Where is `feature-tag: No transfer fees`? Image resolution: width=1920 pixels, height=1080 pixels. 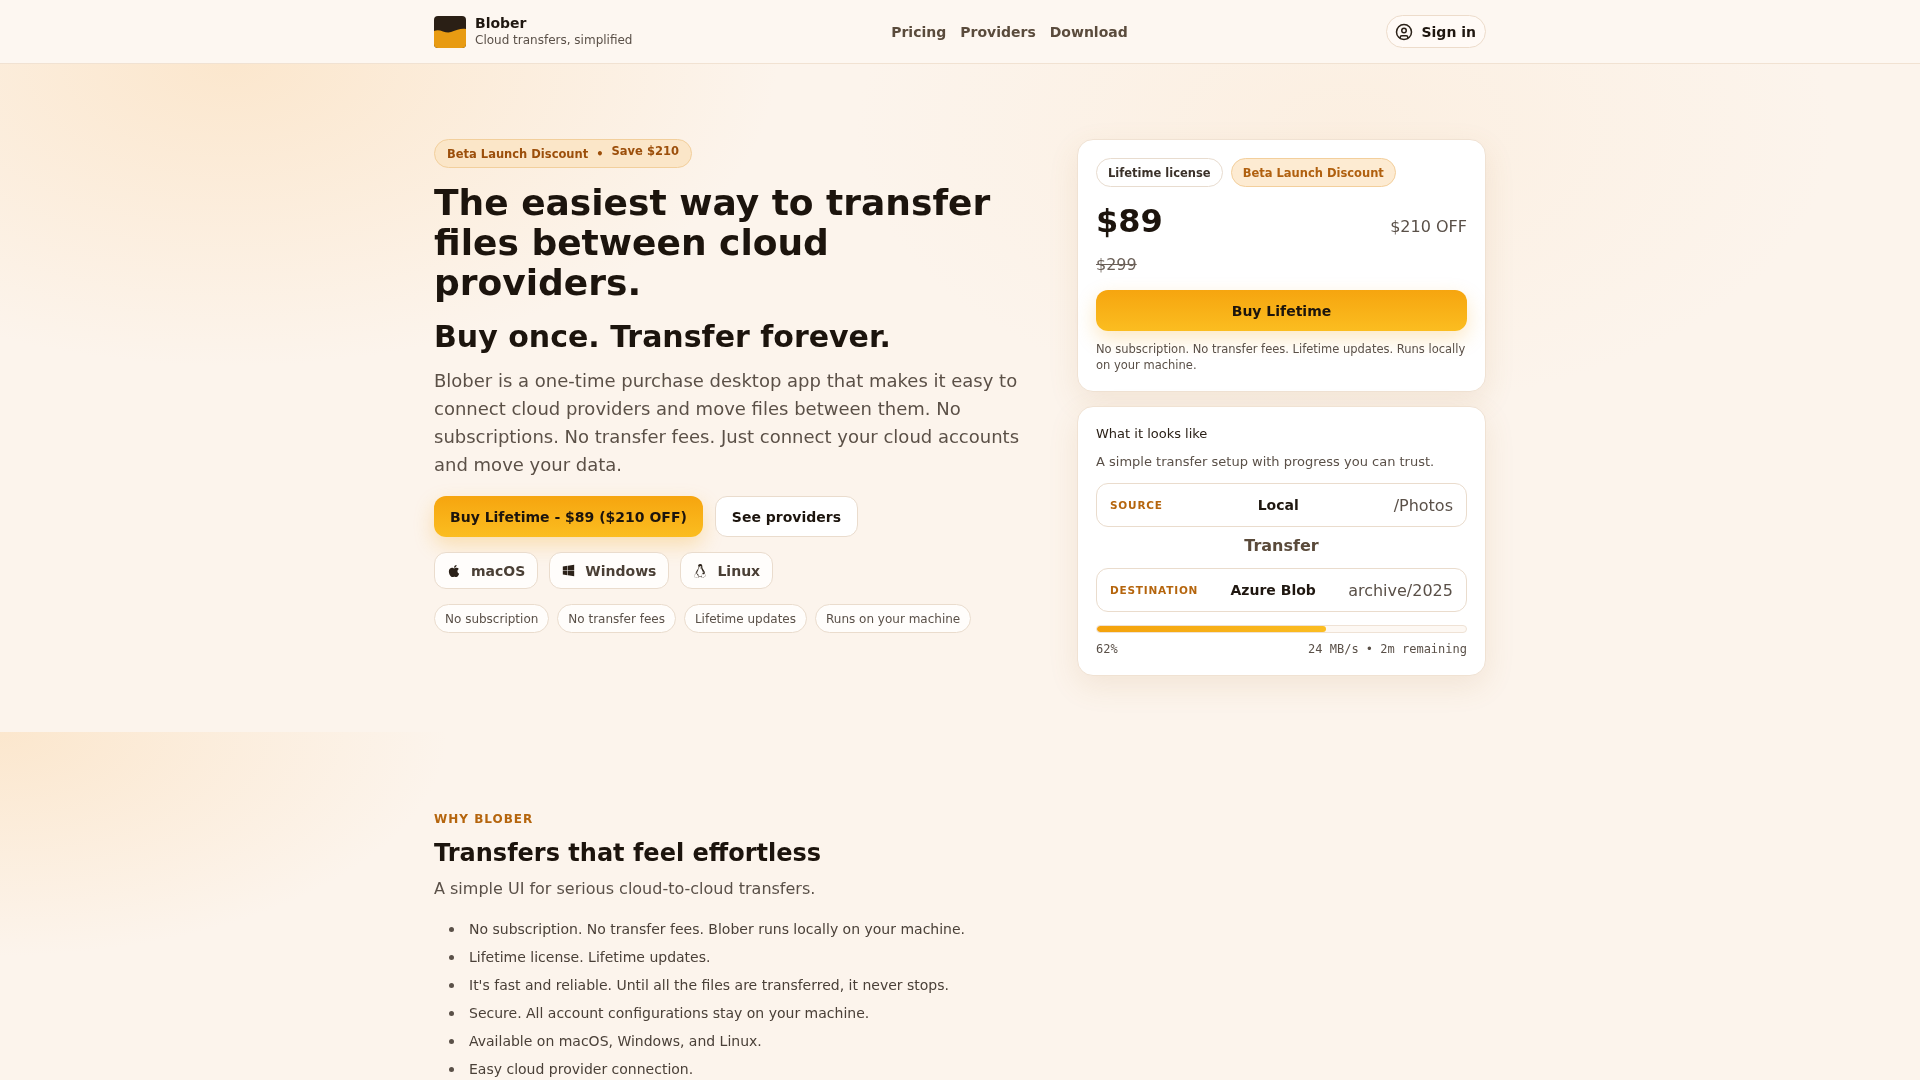
feature-tag: No transfer fees is located at coordinates (616, 618).